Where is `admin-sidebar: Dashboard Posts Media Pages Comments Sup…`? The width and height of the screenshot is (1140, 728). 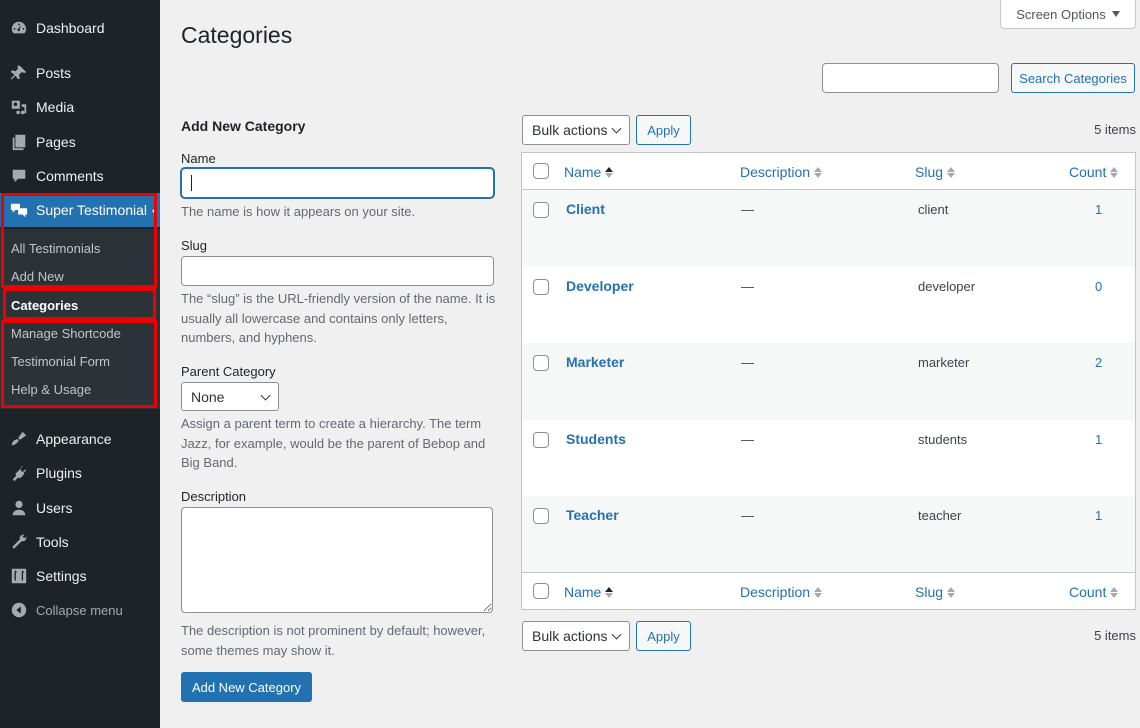
admin-sidebar: Dashboard Posts Media Pages Comments Sup… is located at coordinates (80, 364).